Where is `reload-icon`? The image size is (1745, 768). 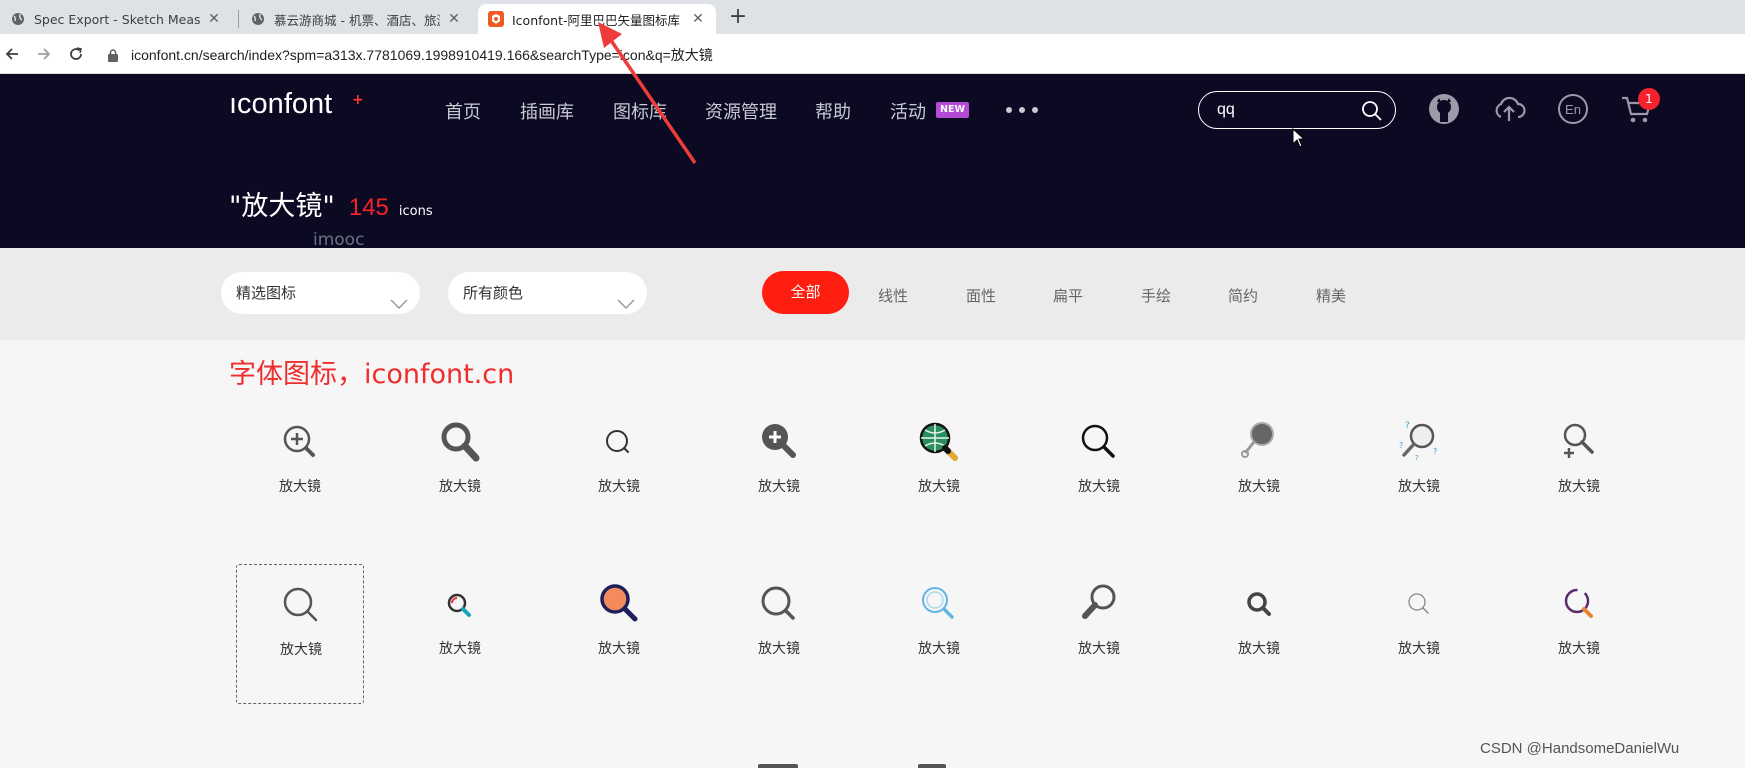 reload-icon is located at coordinates (76, 54).